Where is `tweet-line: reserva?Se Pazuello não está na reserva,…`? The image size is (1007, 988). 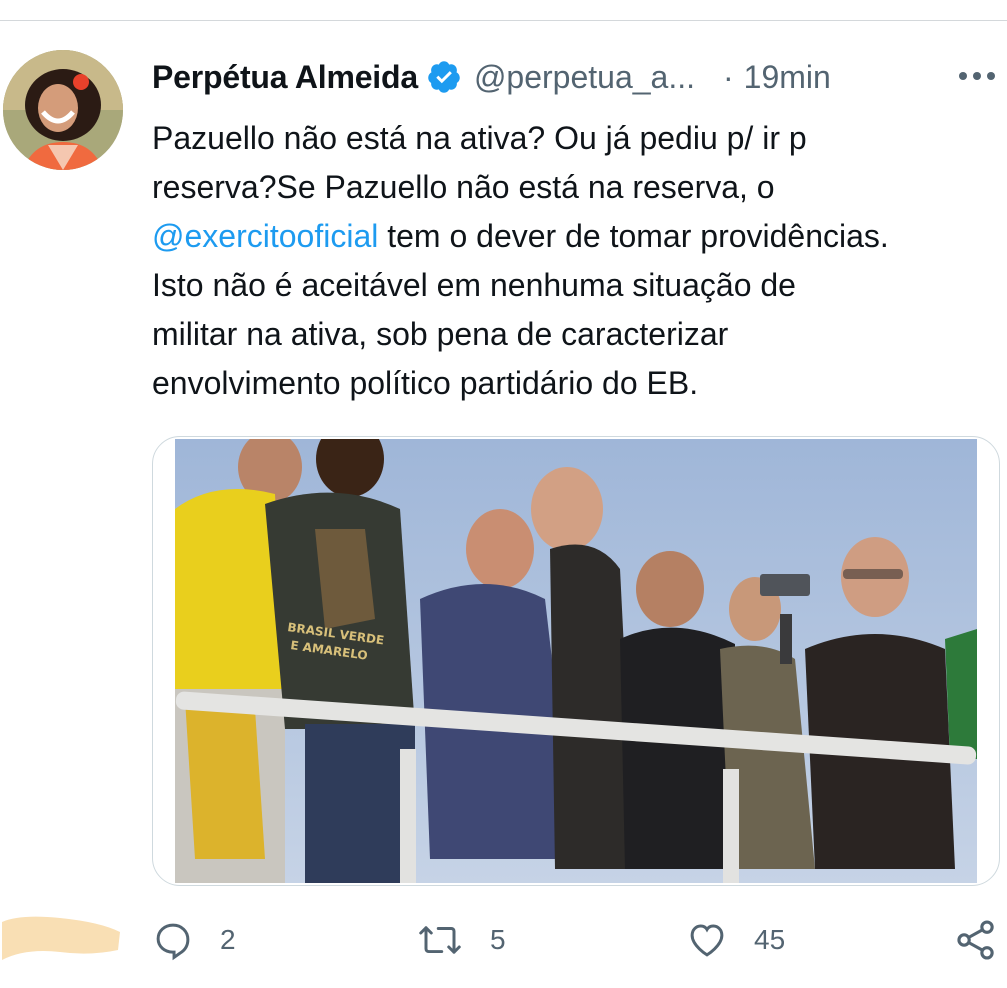 tweet-line: reserva?Se Pazuello não está na reserva,… is located at coordinates (577, 187).